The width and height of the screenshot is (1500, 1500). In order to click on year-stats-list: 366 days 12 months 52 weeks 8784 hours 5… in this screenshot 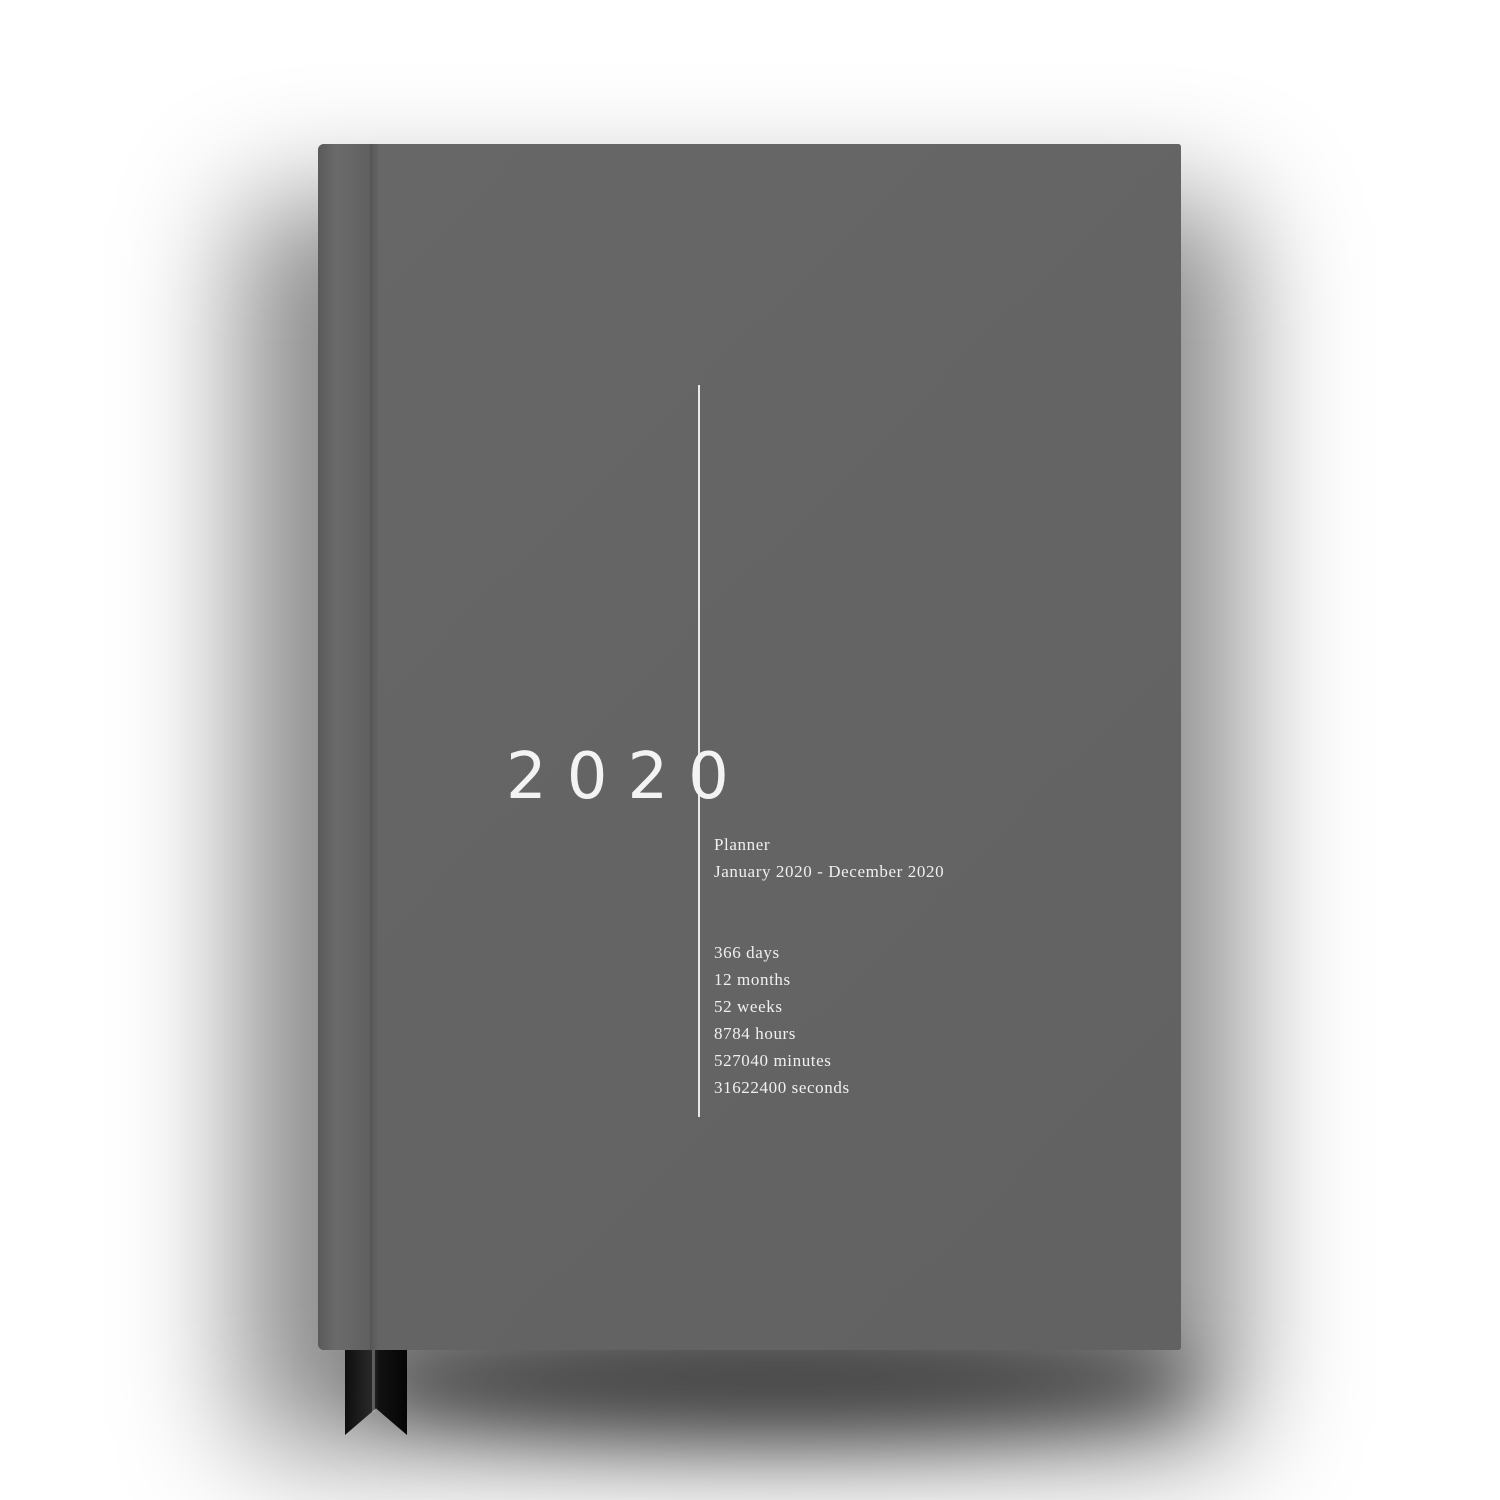, I will do `click(782, 1020)`.